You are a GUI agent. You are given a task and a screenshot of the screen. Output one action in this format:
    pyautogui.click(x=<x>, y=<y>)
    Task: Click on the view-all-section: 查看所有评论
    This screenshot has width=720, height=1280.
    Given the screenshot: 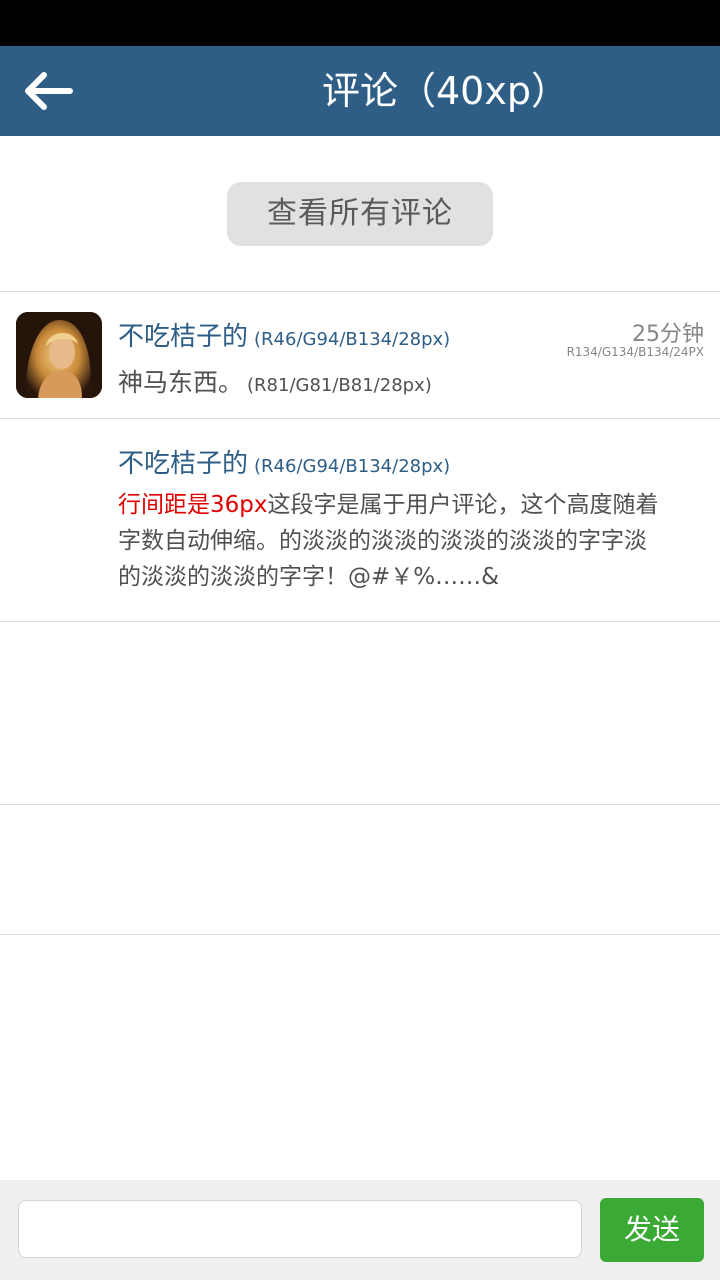 What is the action you would take?
    pyautogui.click(x=360, y=213)
    